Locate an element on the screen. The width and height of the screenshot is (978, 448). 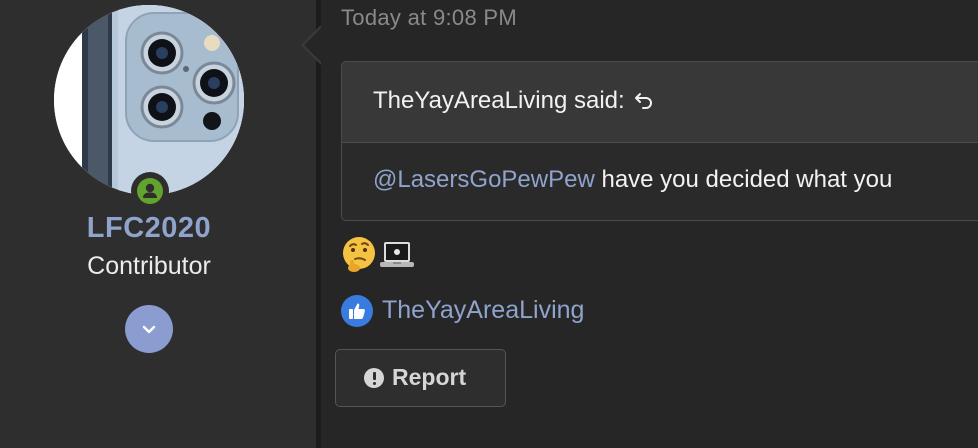
like-reaction is located at coordinates (357, 311).